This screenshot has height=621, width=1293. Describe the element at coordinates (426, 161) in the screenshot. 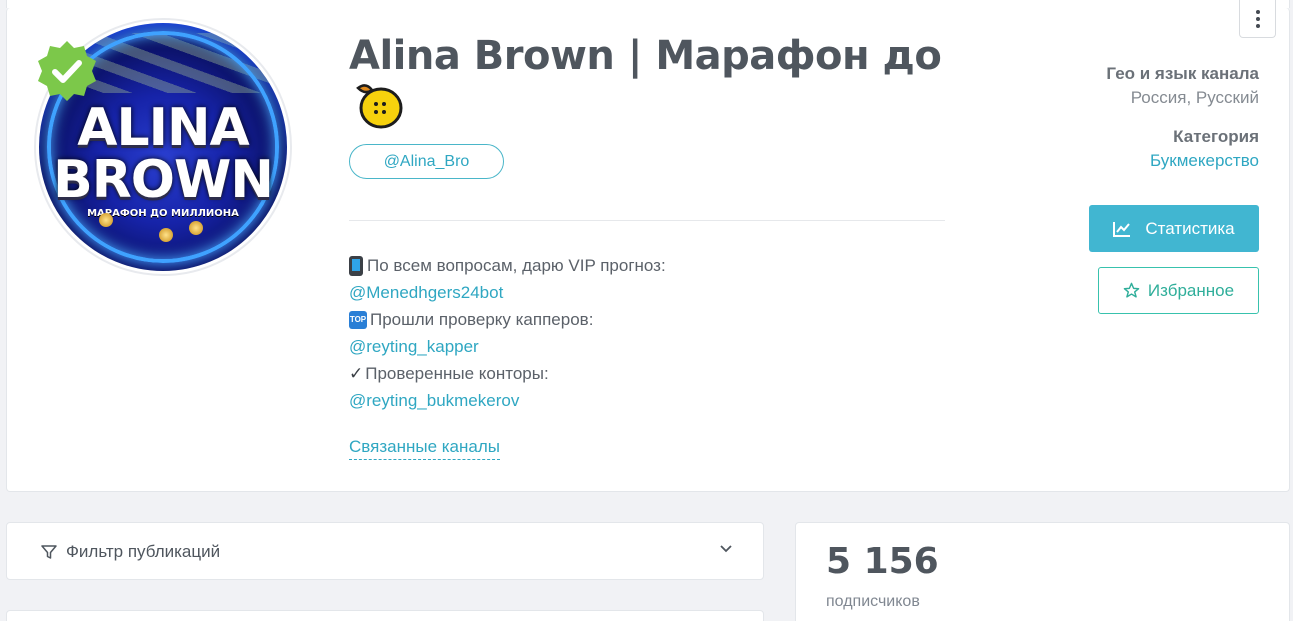

I see `channel-handle-button: @Alina_Bro` at that location.